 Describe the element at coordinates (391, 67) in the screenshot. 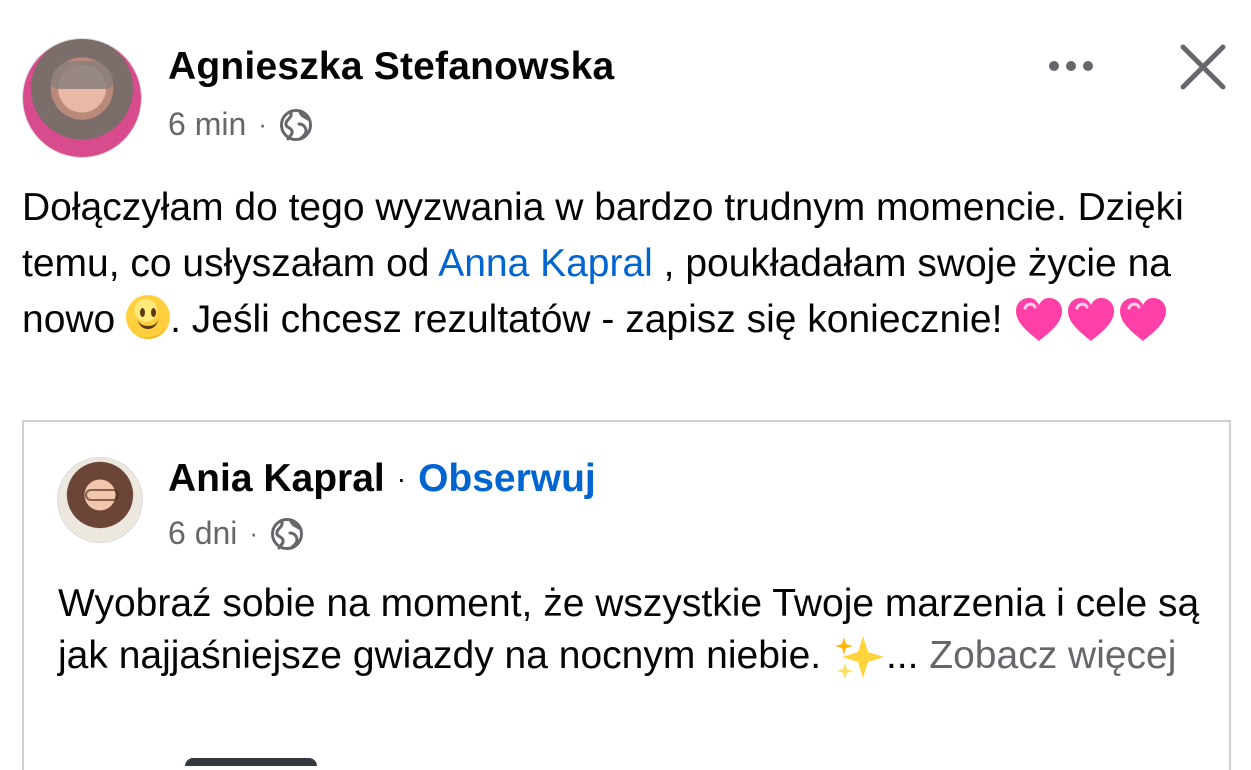

I see `author-name: Agnieszka Stefanowska` at that location.